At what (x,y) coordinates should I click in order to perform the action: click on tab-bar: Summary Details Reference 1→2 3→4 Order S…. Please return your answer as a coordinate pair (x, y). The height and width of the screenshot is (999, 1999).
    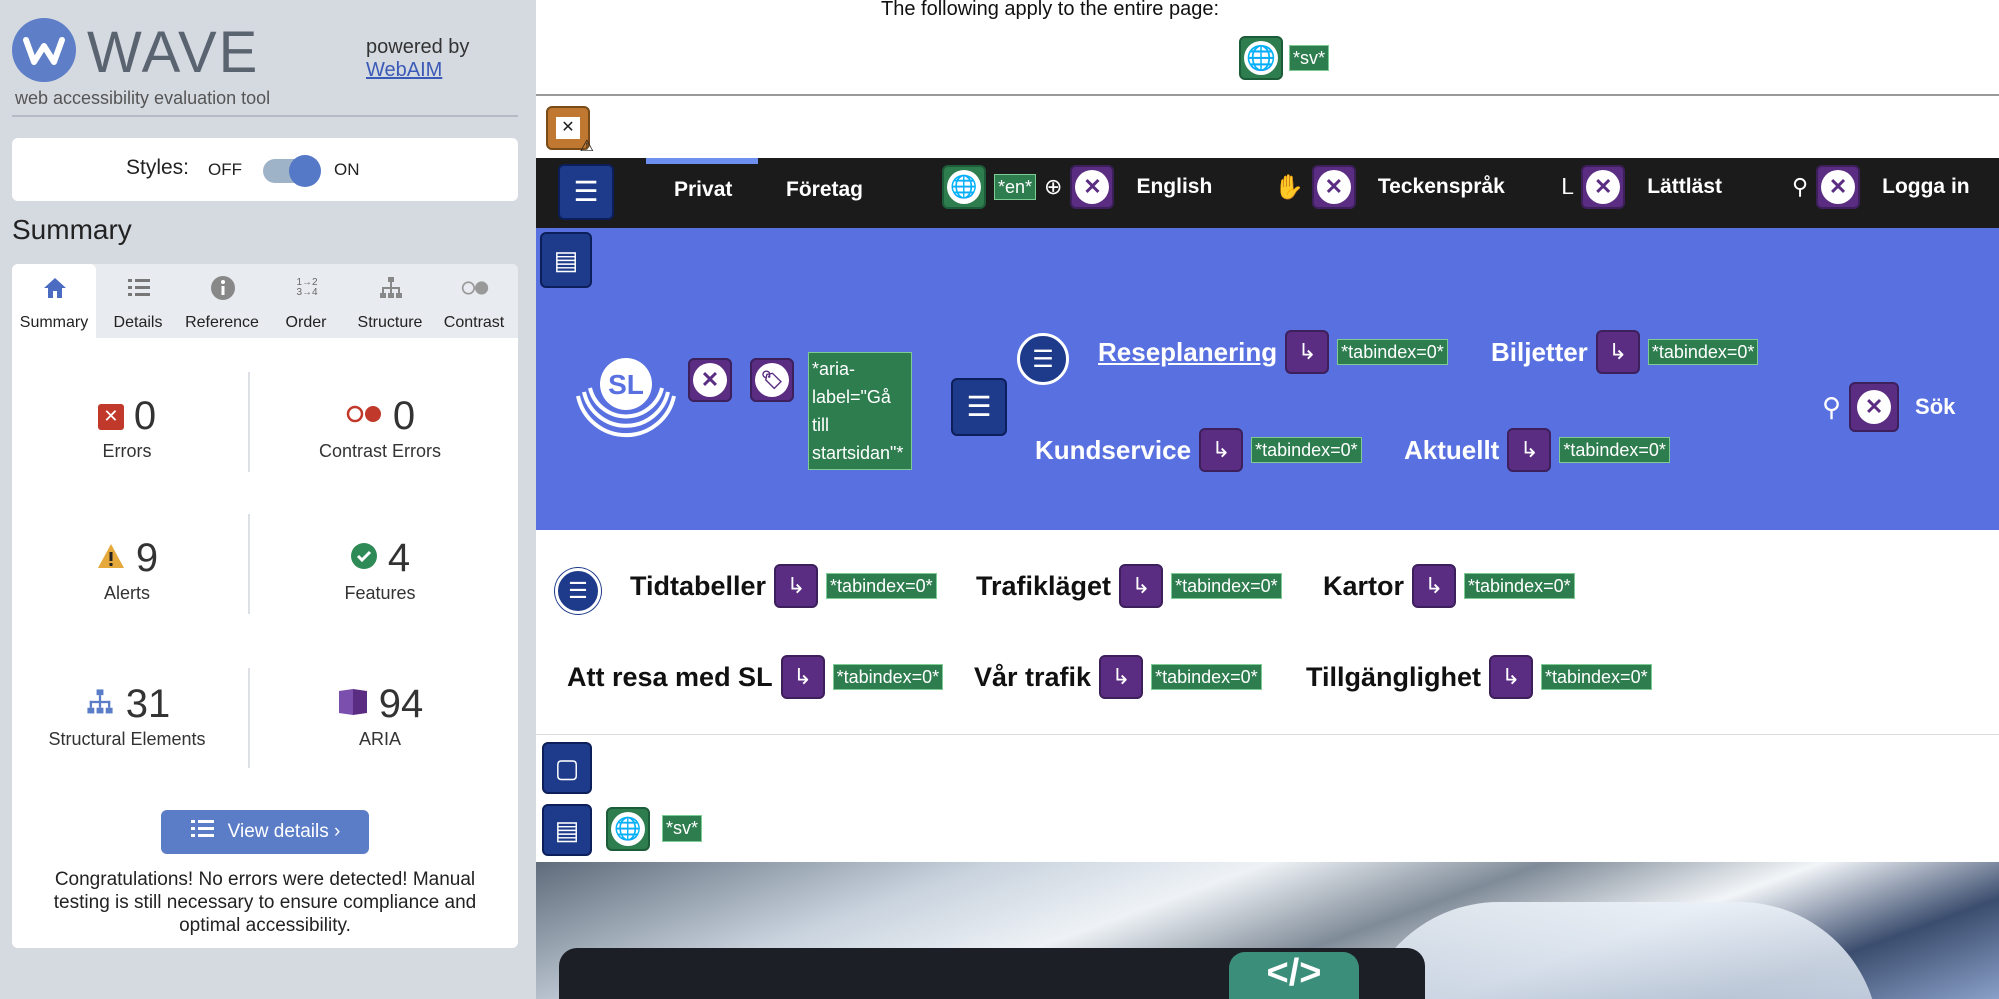
    Looking at the image, I should click on (265, 301).